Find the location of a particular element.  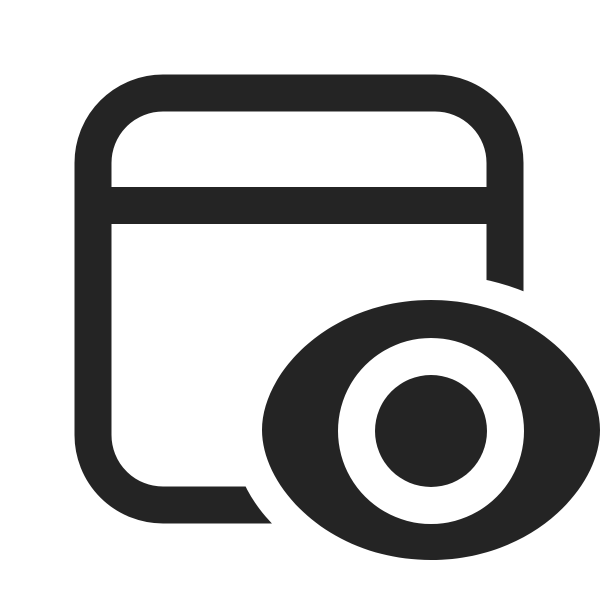

eye-pupil is located at coordinates (431, 431).